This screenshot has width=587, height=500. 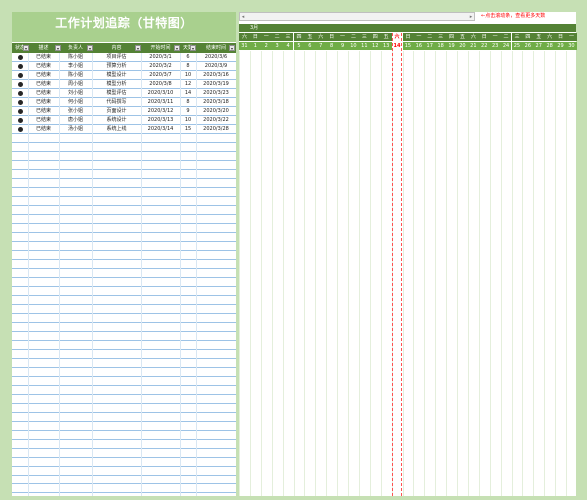 What do you see at coordinates (471, 17) in the screenshot?
I see `scroll-right-icon: ▸` at bounding box center [471, 17].